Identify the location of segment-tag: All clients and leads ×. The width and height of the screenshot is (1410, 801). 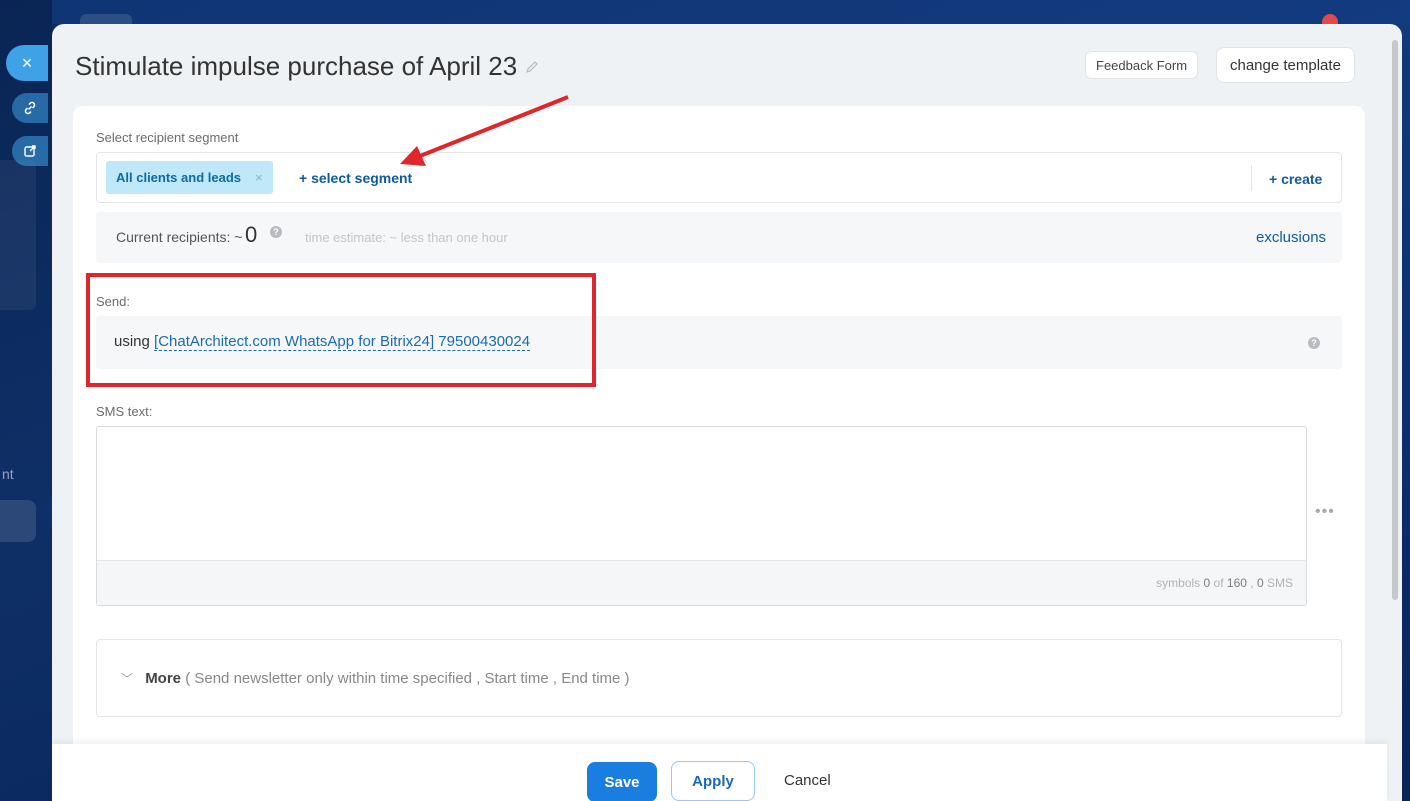
(189, 177).